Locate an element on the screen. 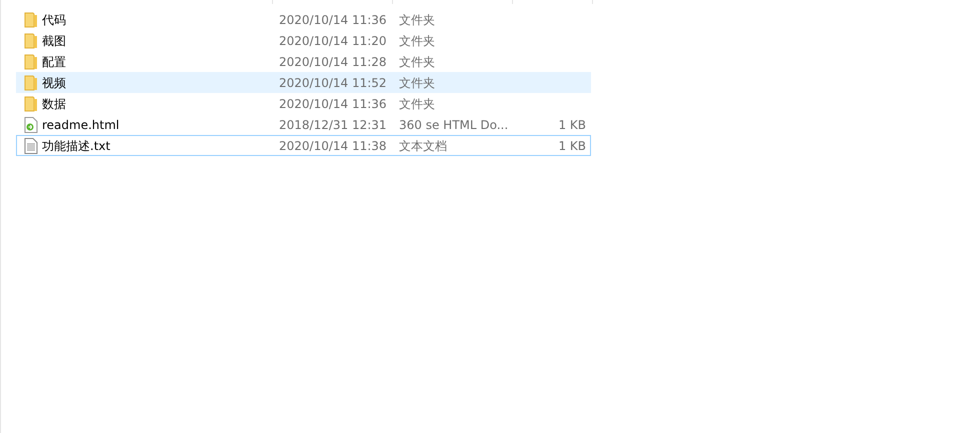 The image size is (976, 433). file-row: 数据 2020/10/14 11:36 文件夹 is located at coordinates (303, 103).